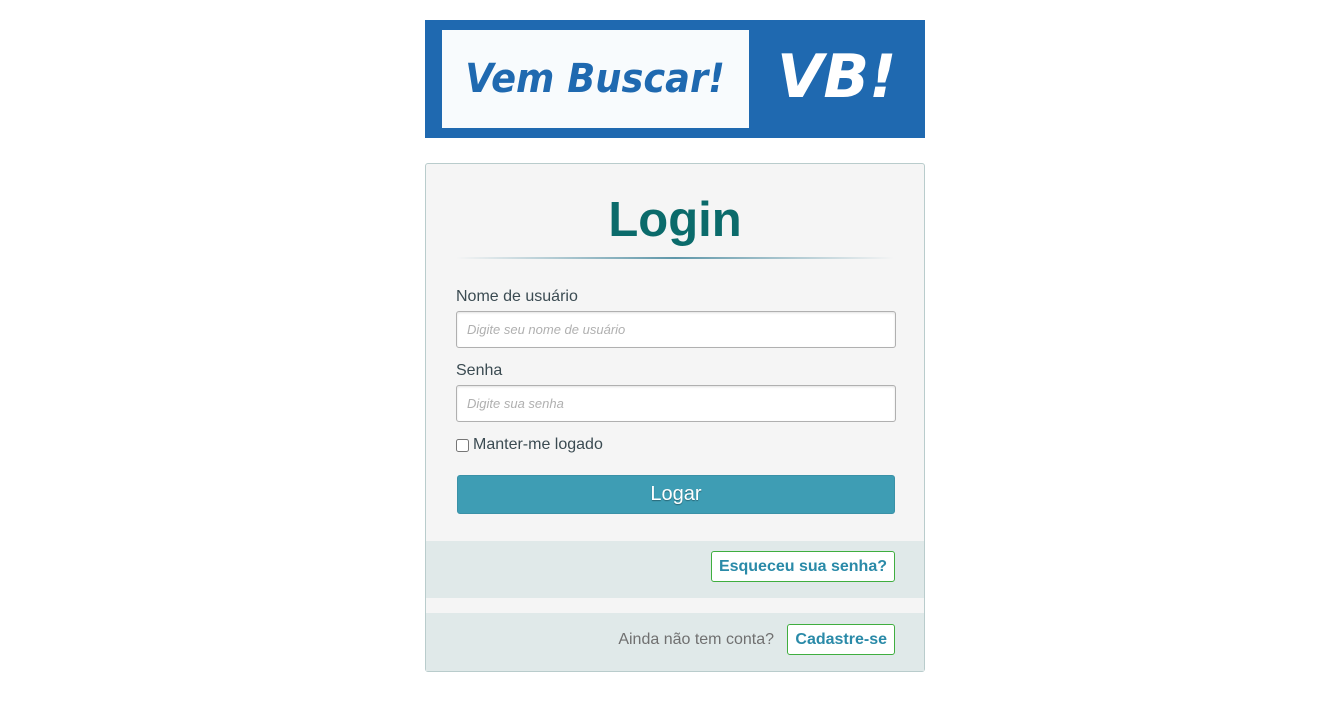 This screenshot has width=1343, height=708. I want to click on forgot-password-section: Esqueceu sua senha?, so click(675, 569).